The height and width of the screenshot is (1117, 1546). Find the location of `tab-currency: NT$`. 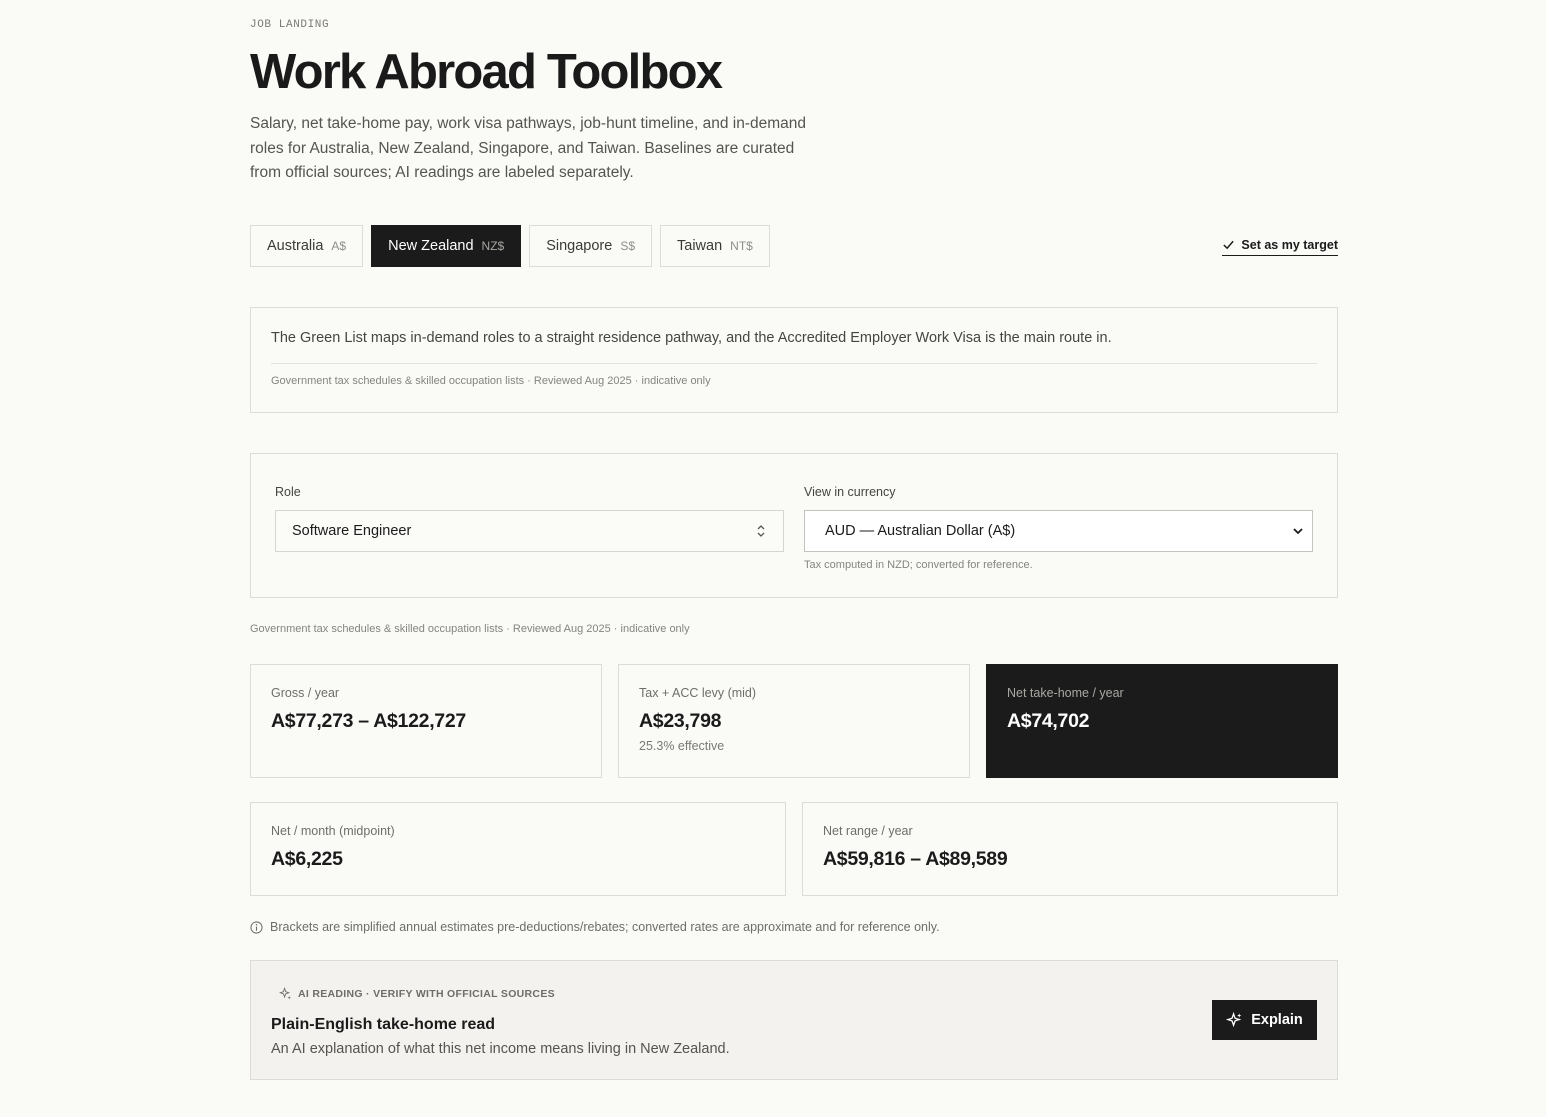

tab-currency: NT$ is located at coordinates (741, 246).